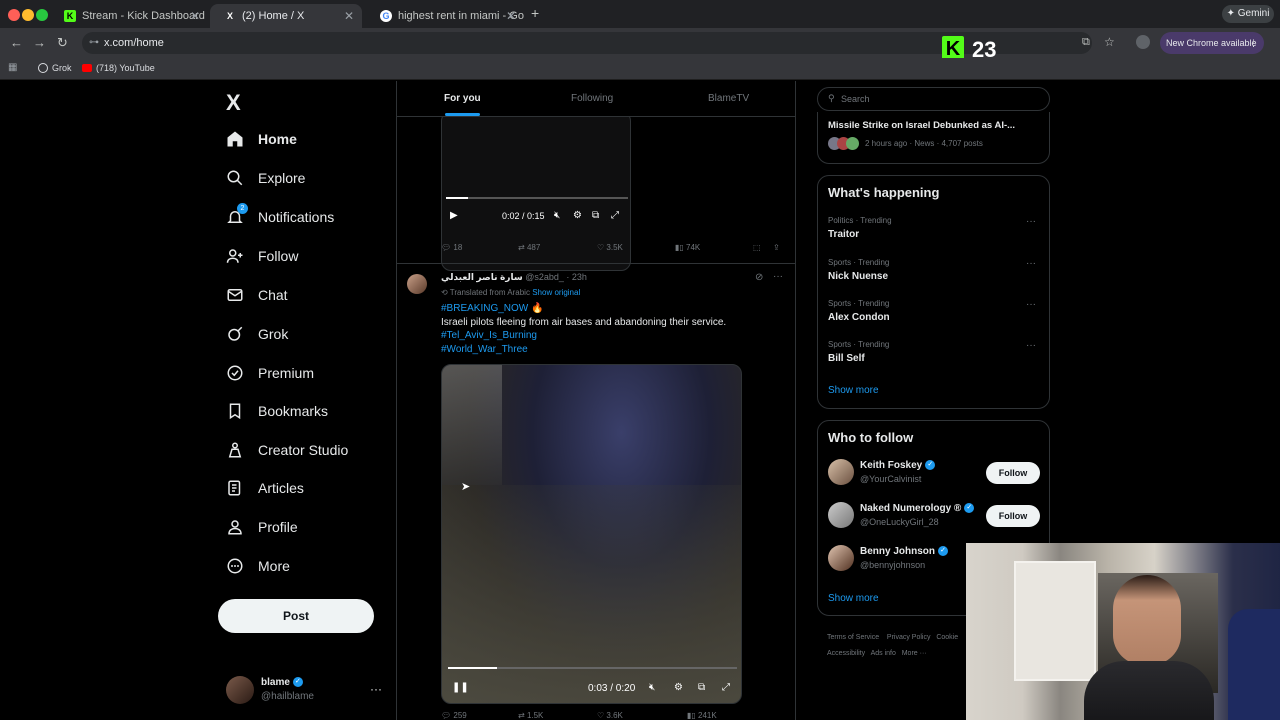 This screenshot has height=720, width=1280. Describe the element at coordinates (262, 527) in the screenshot. I see `sidebar-item-profile: Profile` at that location.